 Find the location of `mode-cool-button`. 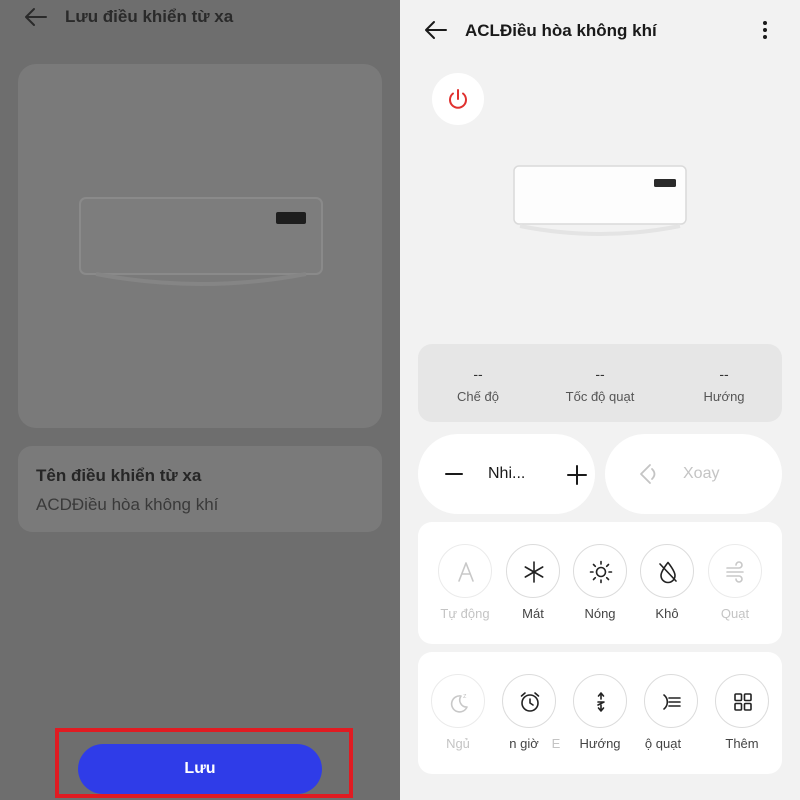

mode-cool-button is located at coordinates (533, 571).